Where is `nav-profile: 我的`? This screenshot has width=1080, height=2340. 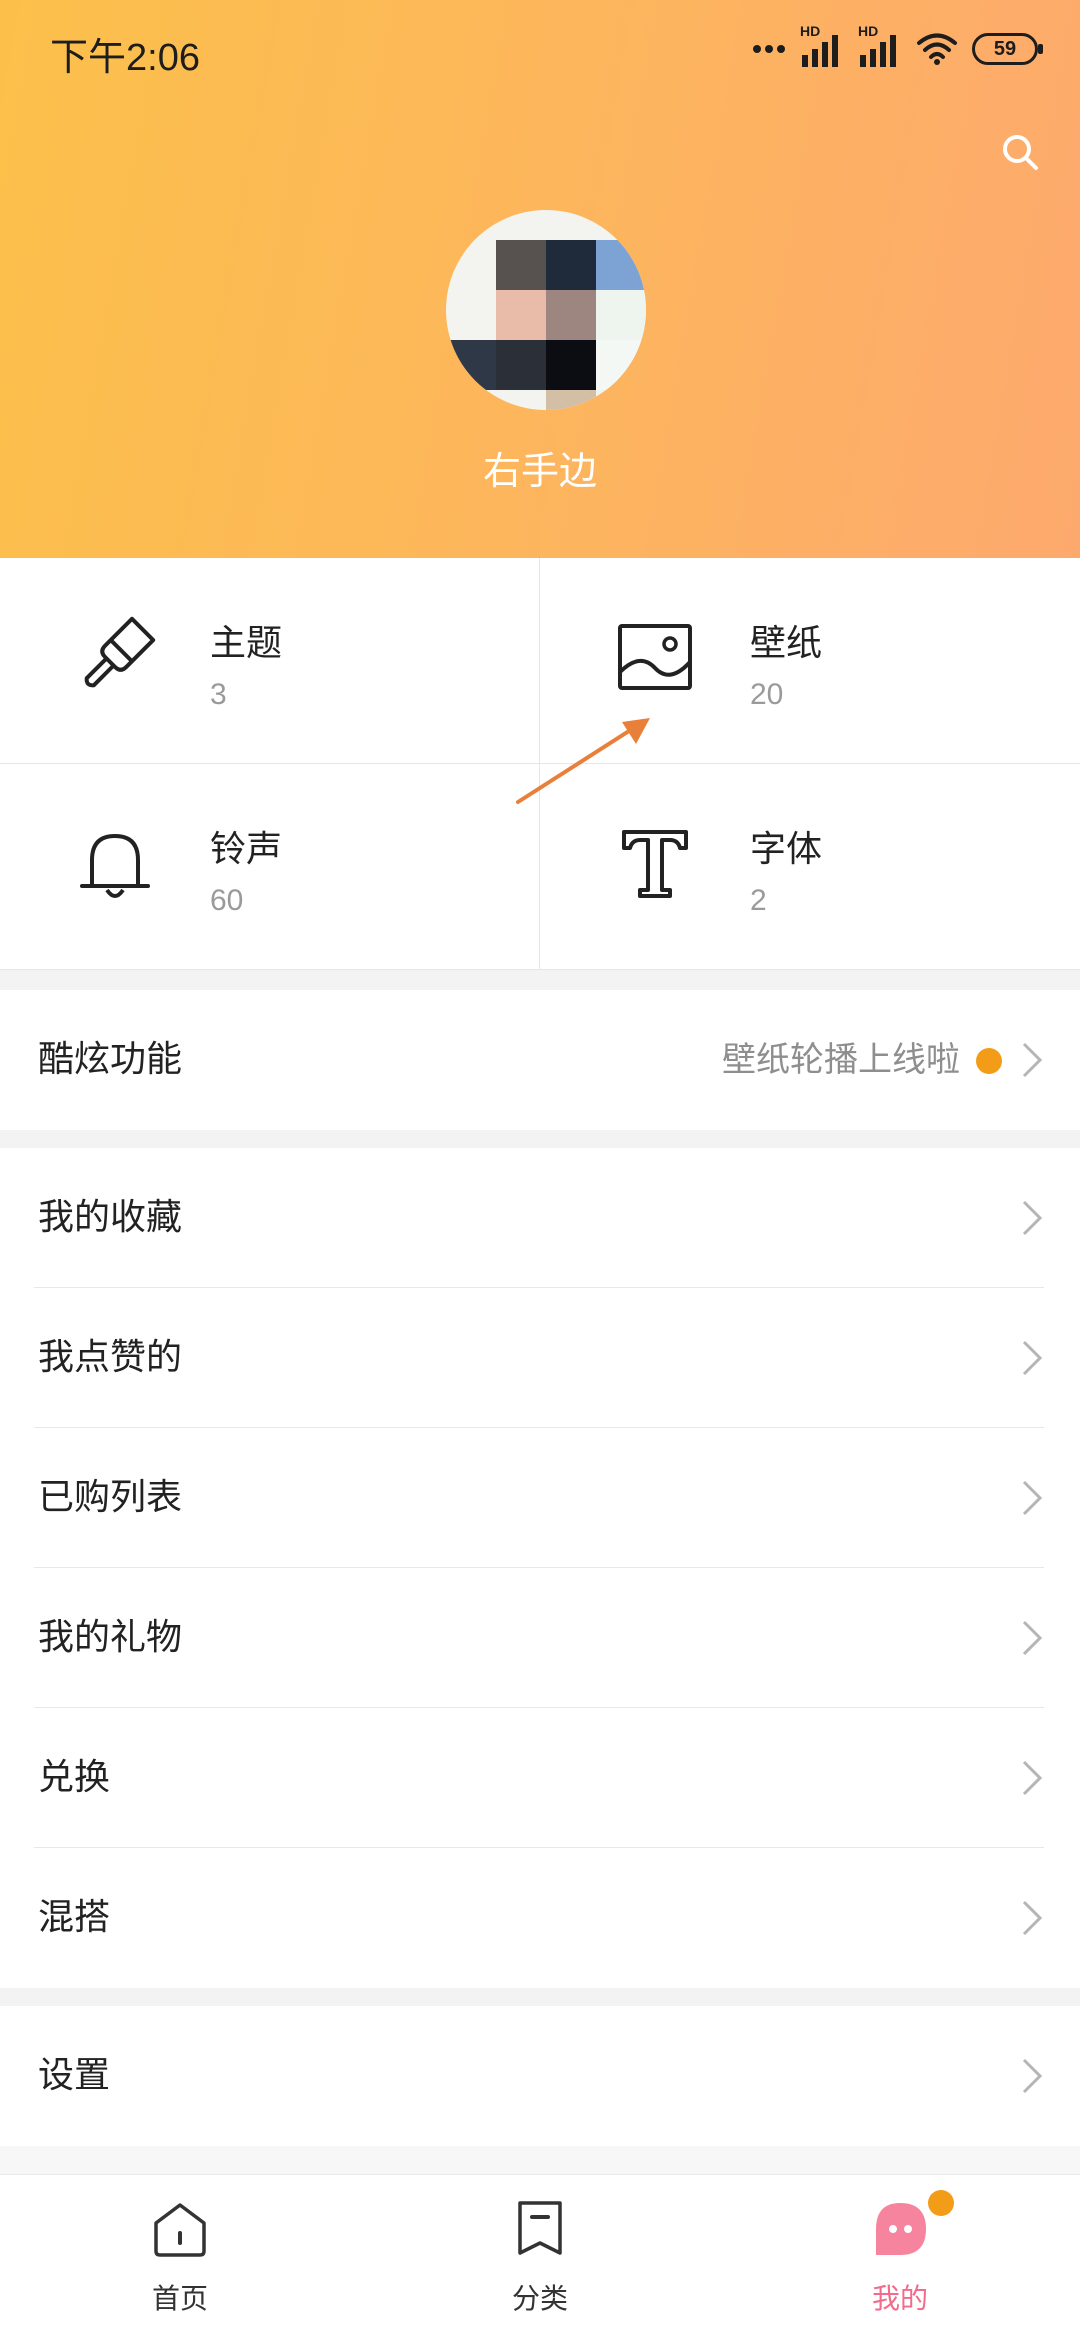
nav-profile: 我的 is located at coordinates (900, 2257).